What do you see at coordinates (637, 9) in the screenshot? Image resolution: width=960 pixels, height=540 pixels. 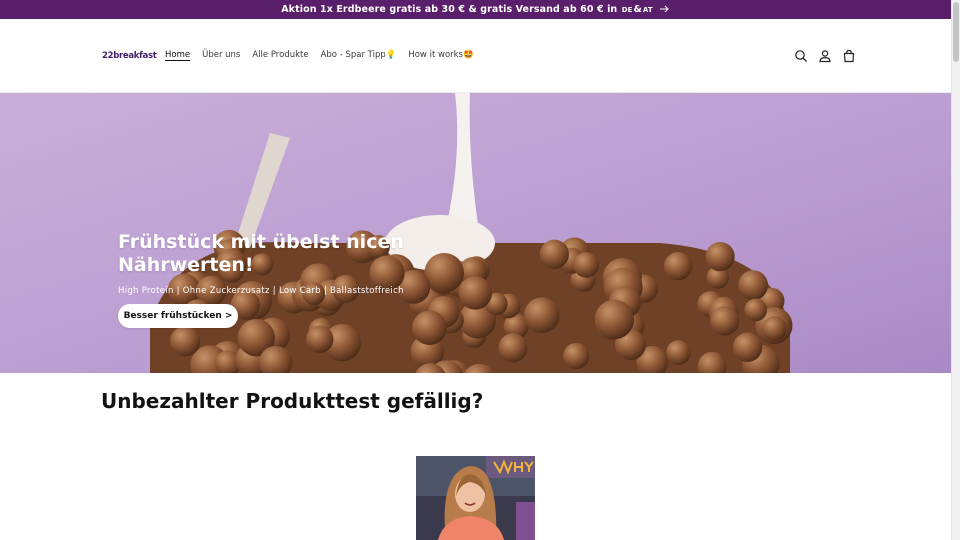 I see `announcement-amp: &` at bounding box center [637, 9].